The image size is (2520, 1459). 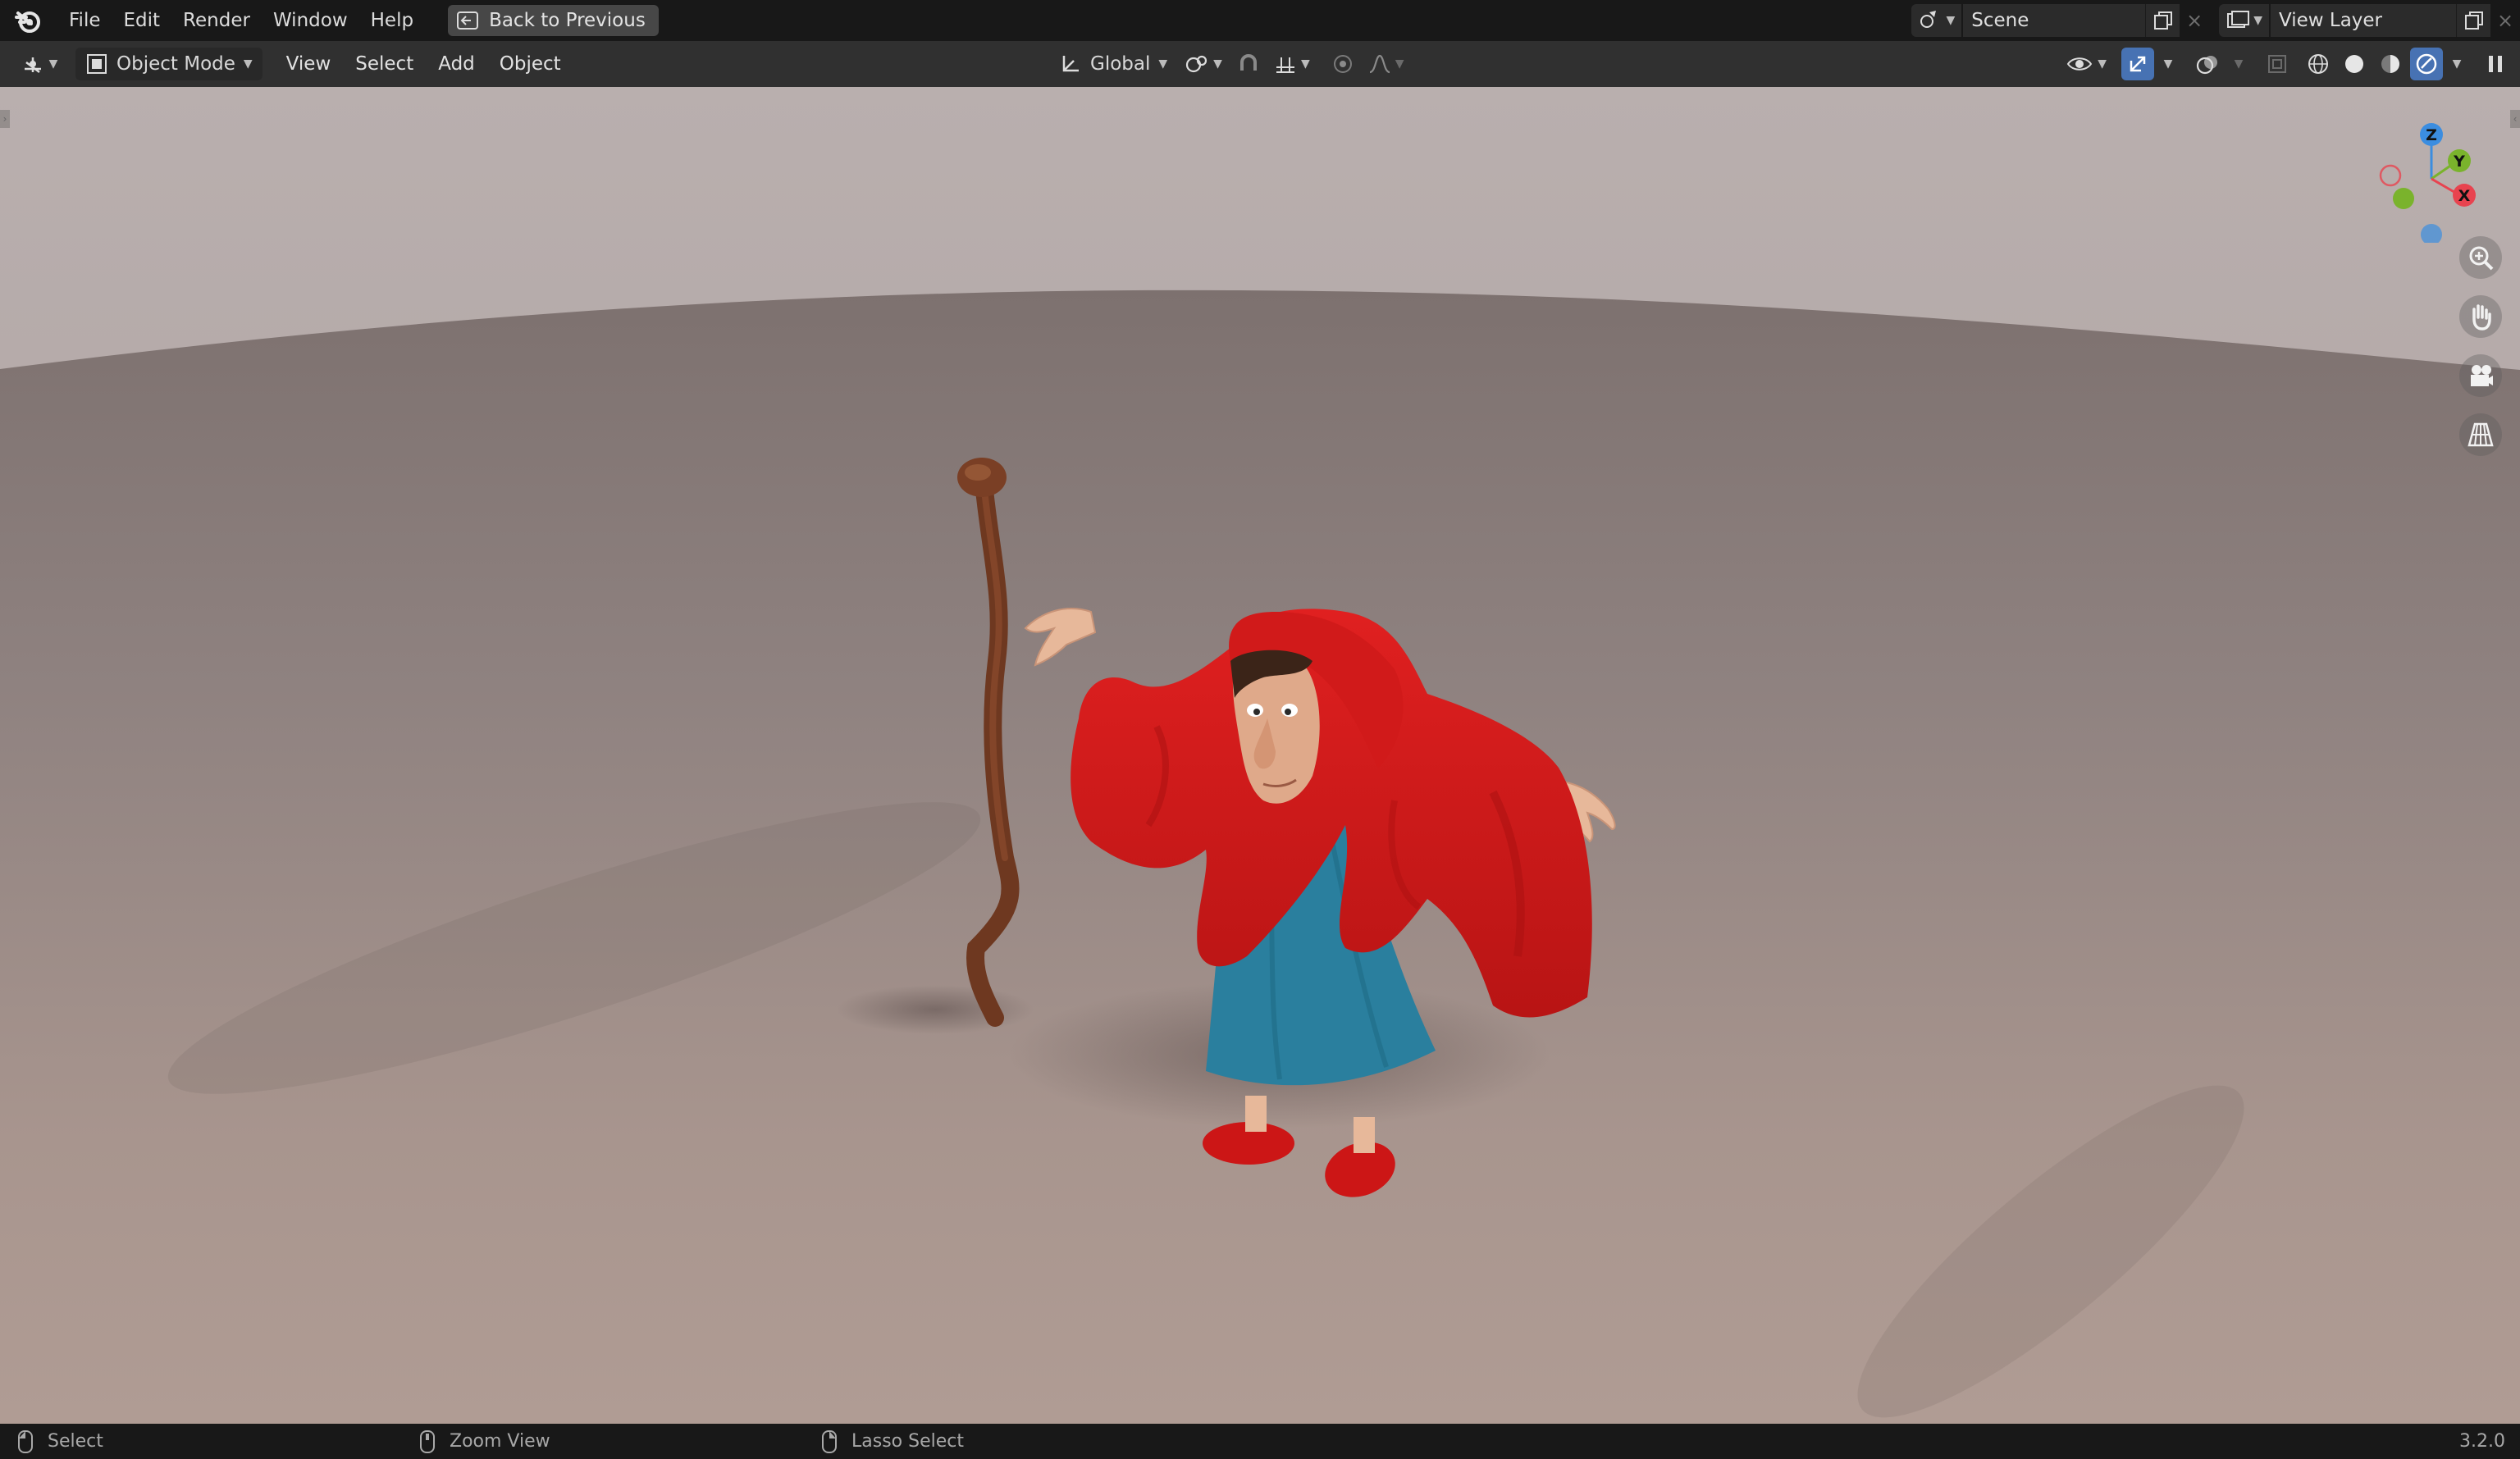 What do you see at coordinates (1070, 64) in the screenshot?
I see `orientation-global-icon` at bounding box center [1070, 64].